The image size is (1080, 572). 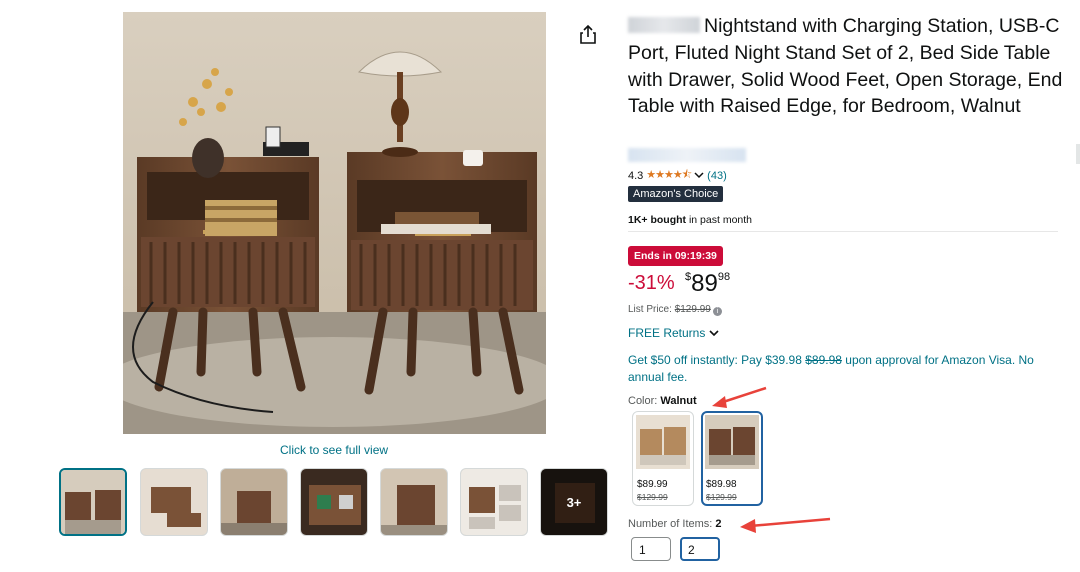 I want to click on divider, so click(x=843, y=231).